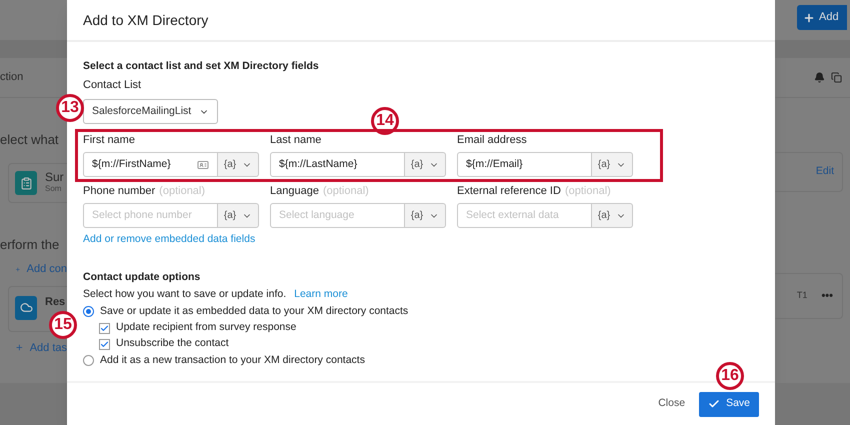 This screenshot has width=850, height=425. Describe the element at coordinates (201, 66) in the screenshot. I see `section-heading: Select a contact list and set XM Directory fields` at that location.